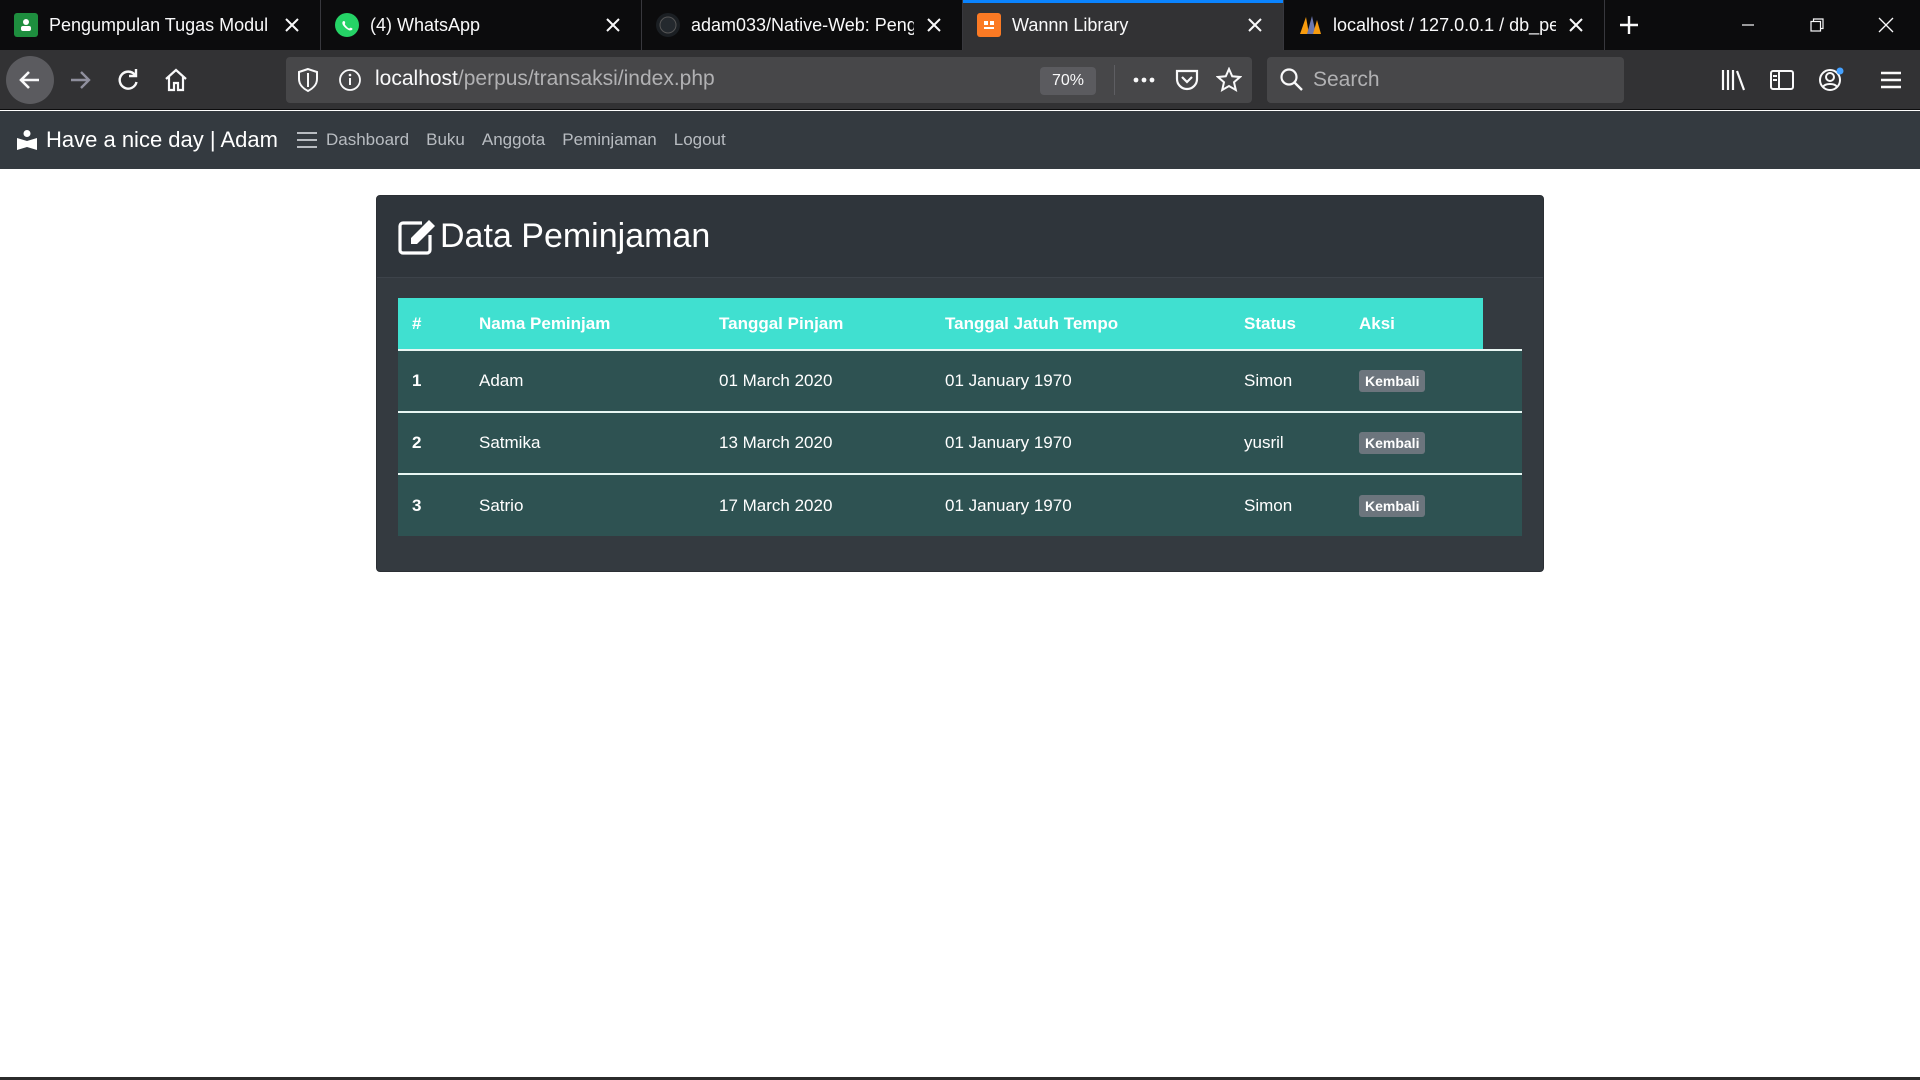 The width and height of the screenshot is (1920, 1080). I want to click on reload-icon, so click(128, 79).